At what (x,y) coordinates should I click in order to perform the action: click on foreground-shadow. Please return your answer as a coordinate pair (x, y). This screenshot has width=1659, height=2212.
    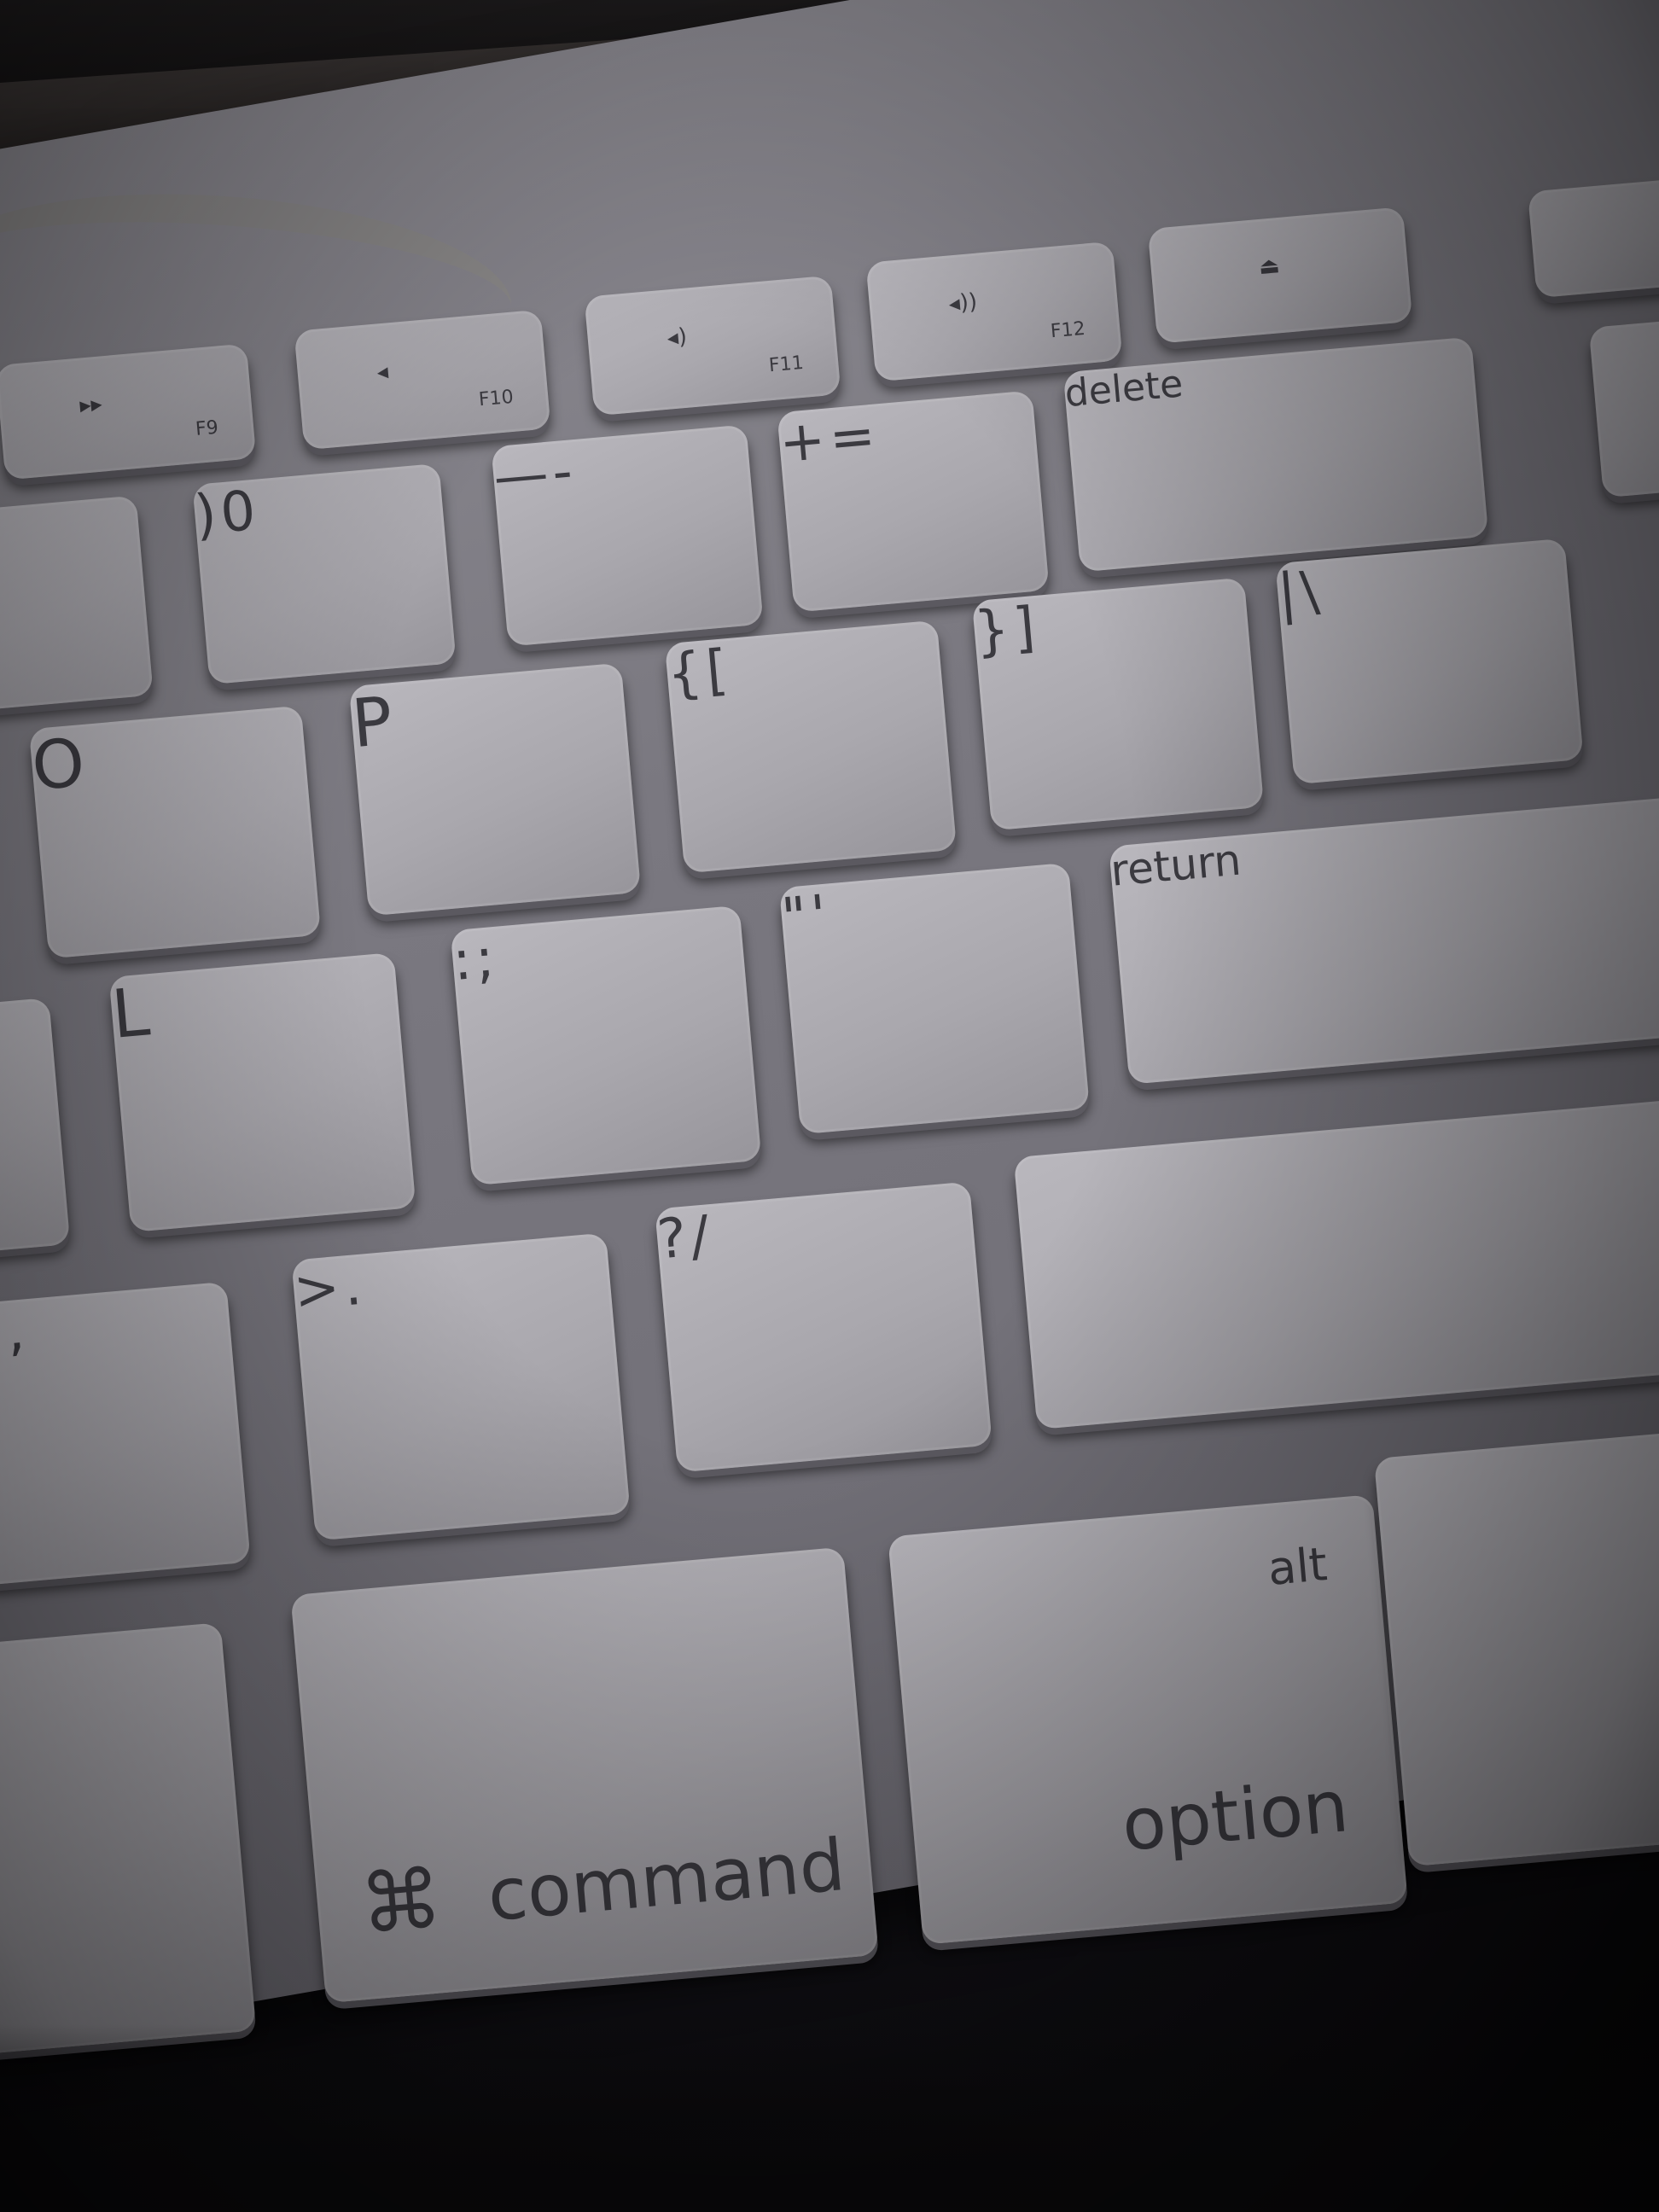
    Looking at the image, I should click on (829, 2118).